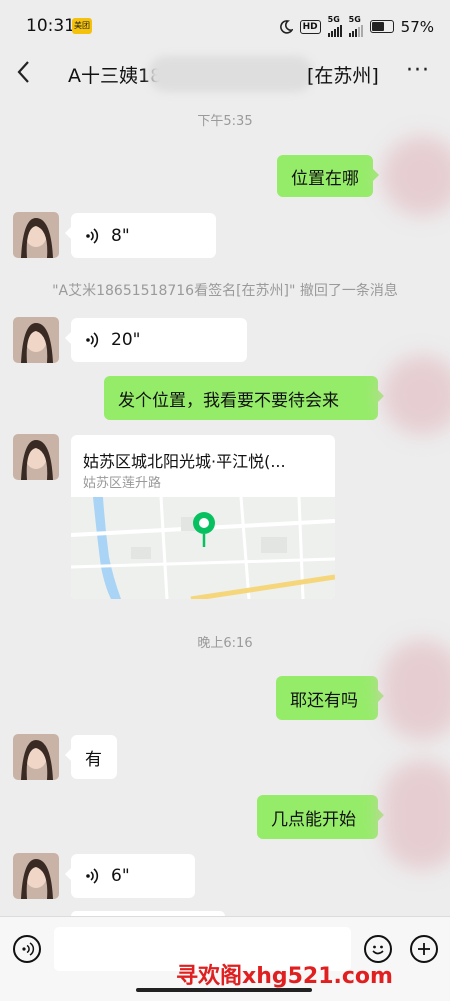 The width and height of the screenshot is (450, 1001). I want to click on message-bubble-outgoing: 耶还有吗, so click(330, 698).